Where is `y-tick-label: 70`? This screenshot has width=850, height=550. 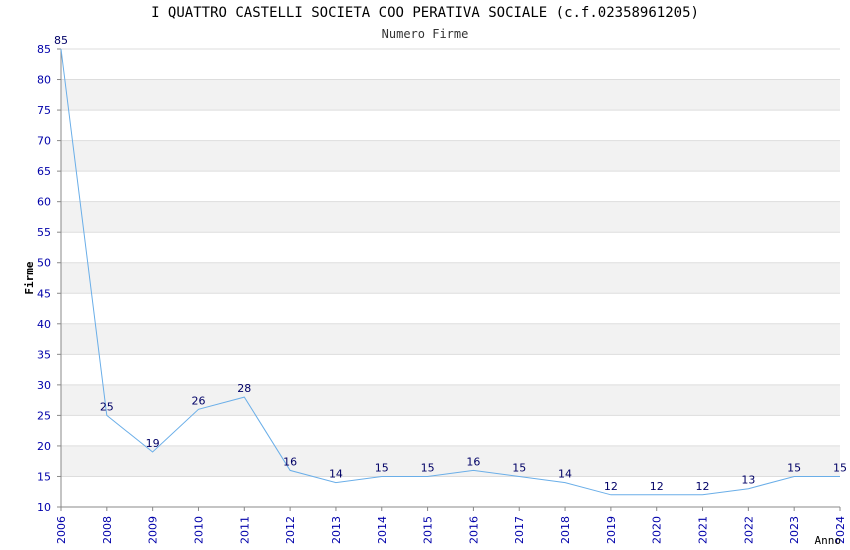 y-tick-label: 70 is located at coordinates (44, 141).